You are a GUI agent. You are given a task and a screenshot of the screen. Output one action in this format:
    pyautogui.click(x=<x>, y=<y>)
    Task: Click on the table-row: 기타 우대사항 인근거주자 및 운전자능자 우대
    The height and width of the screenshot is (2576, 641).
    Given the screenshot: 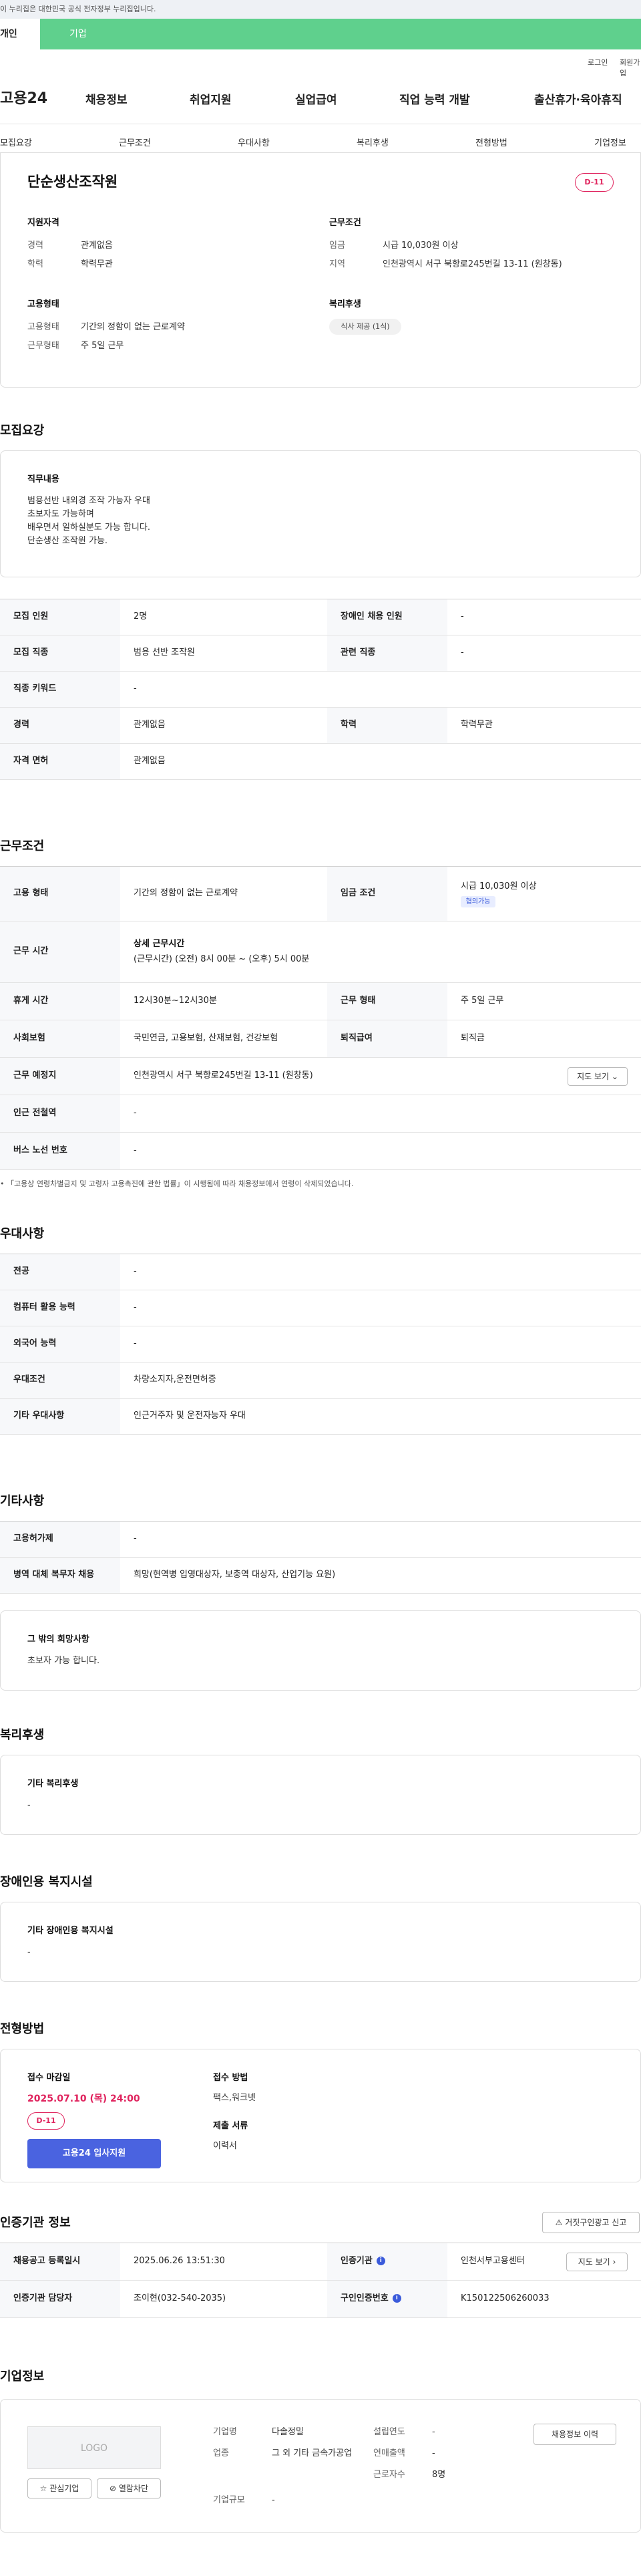 What is the action you would take?
    pyautogui.click(x=320, y=1416)
    